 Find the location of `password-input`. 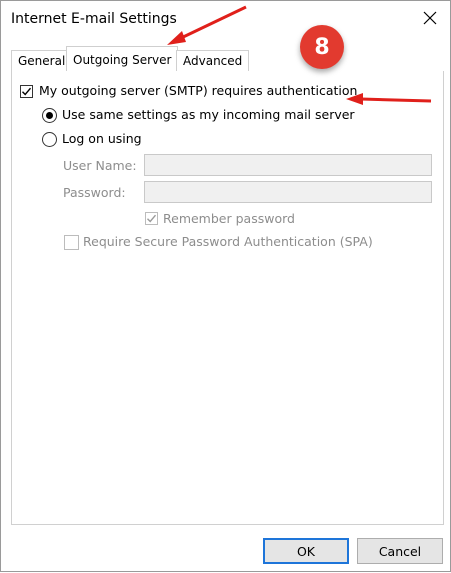

password-input is located at coordinates (288, 192).